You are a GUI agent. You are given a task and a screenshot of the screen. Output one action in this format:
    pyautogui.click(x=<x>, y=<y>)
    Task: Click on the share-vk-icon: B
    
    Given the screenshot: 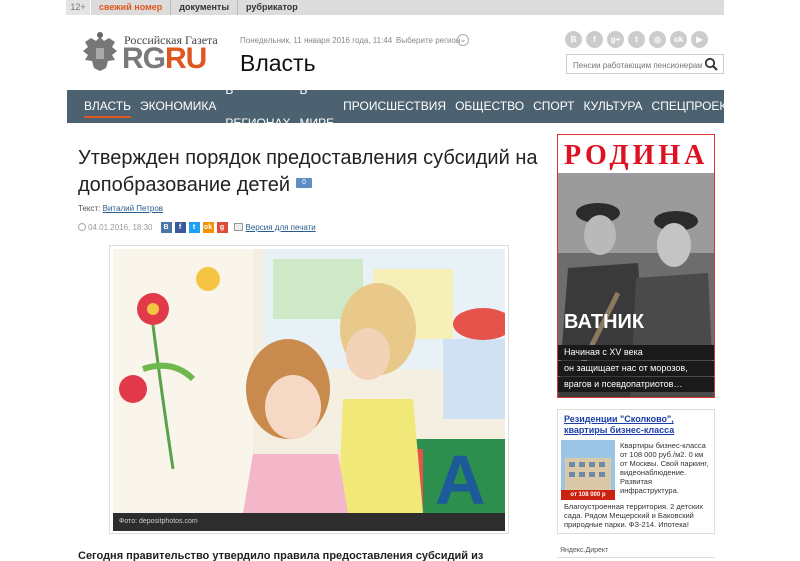 What is the action you would take?
    pyautogui.click(x=166, y=227)
    